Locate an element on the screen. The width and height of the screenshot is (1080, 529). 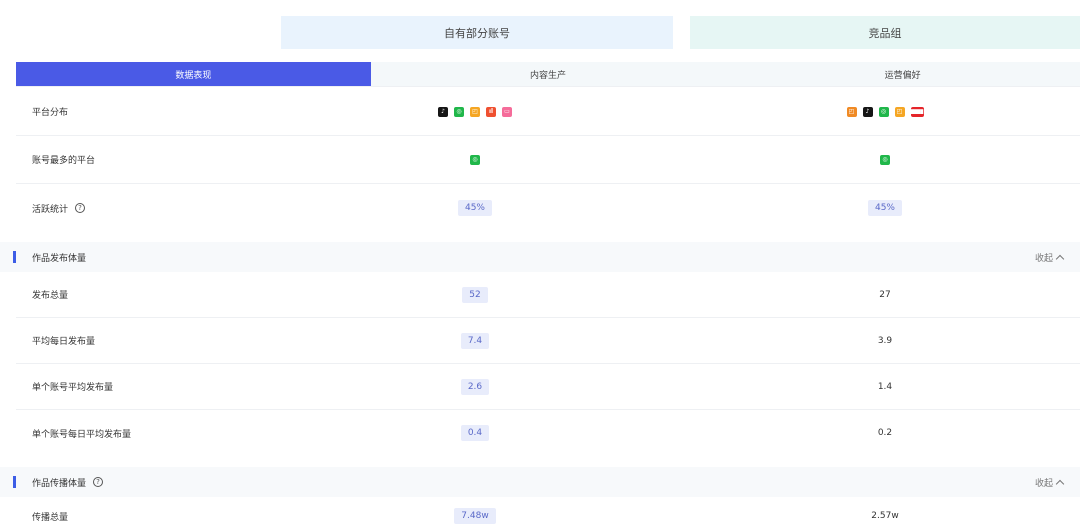
competitor-value: 1.4 is located at coordinates (885, 386).